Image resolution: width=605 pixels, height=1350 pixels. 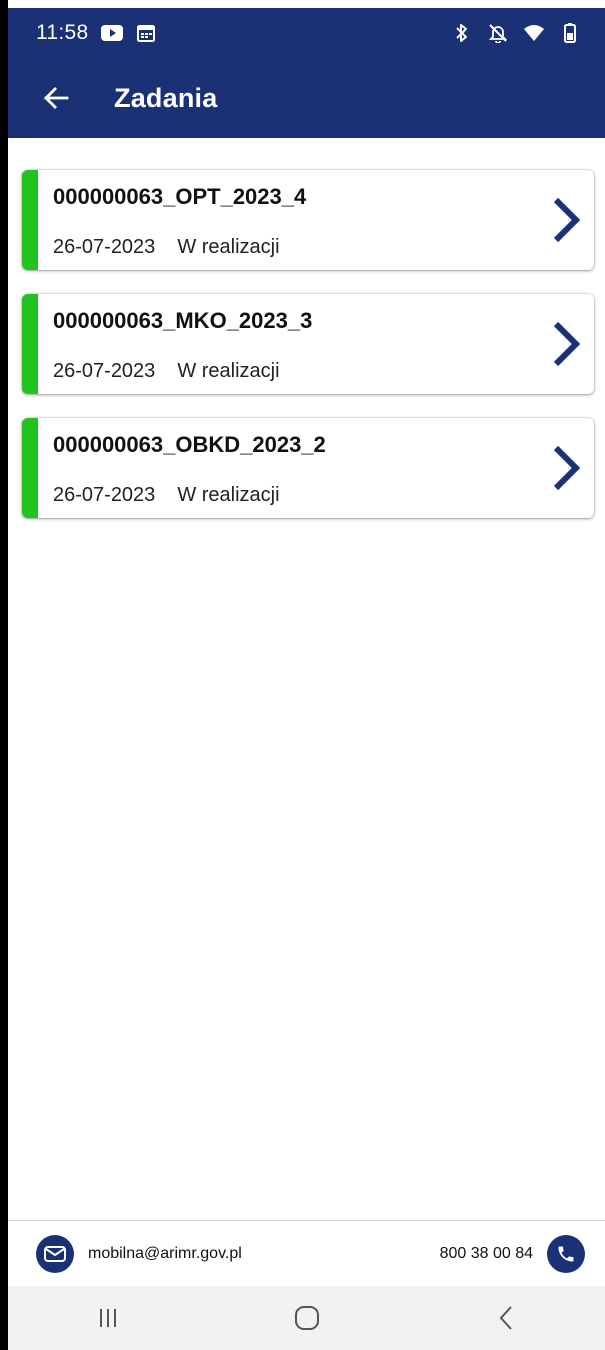 What do you see at coordinates (566, 1253) in the screenshot?
I see `phone-icon` at bounding box center [566, 1253].